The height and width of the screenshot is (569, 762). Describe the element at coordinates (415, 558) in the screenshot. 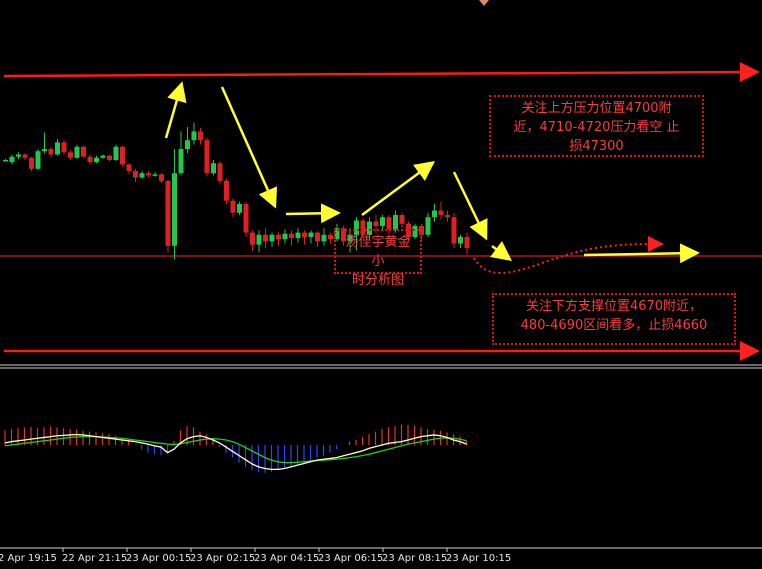

I see `x-tick-label: 23 Apr 08:15` at that location.